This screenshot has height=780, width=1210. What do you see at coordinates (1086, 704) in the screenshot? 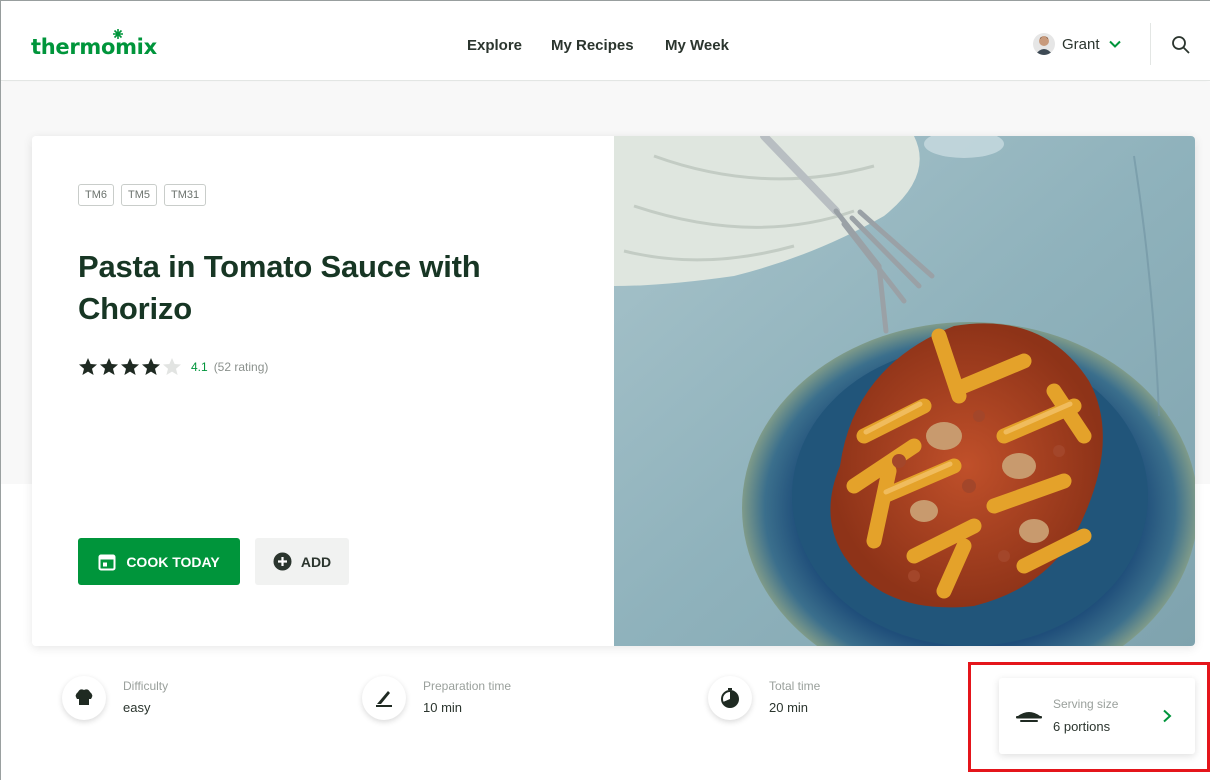
I see `serving-size-label: Serving size` at bounding box center [1086, 704].